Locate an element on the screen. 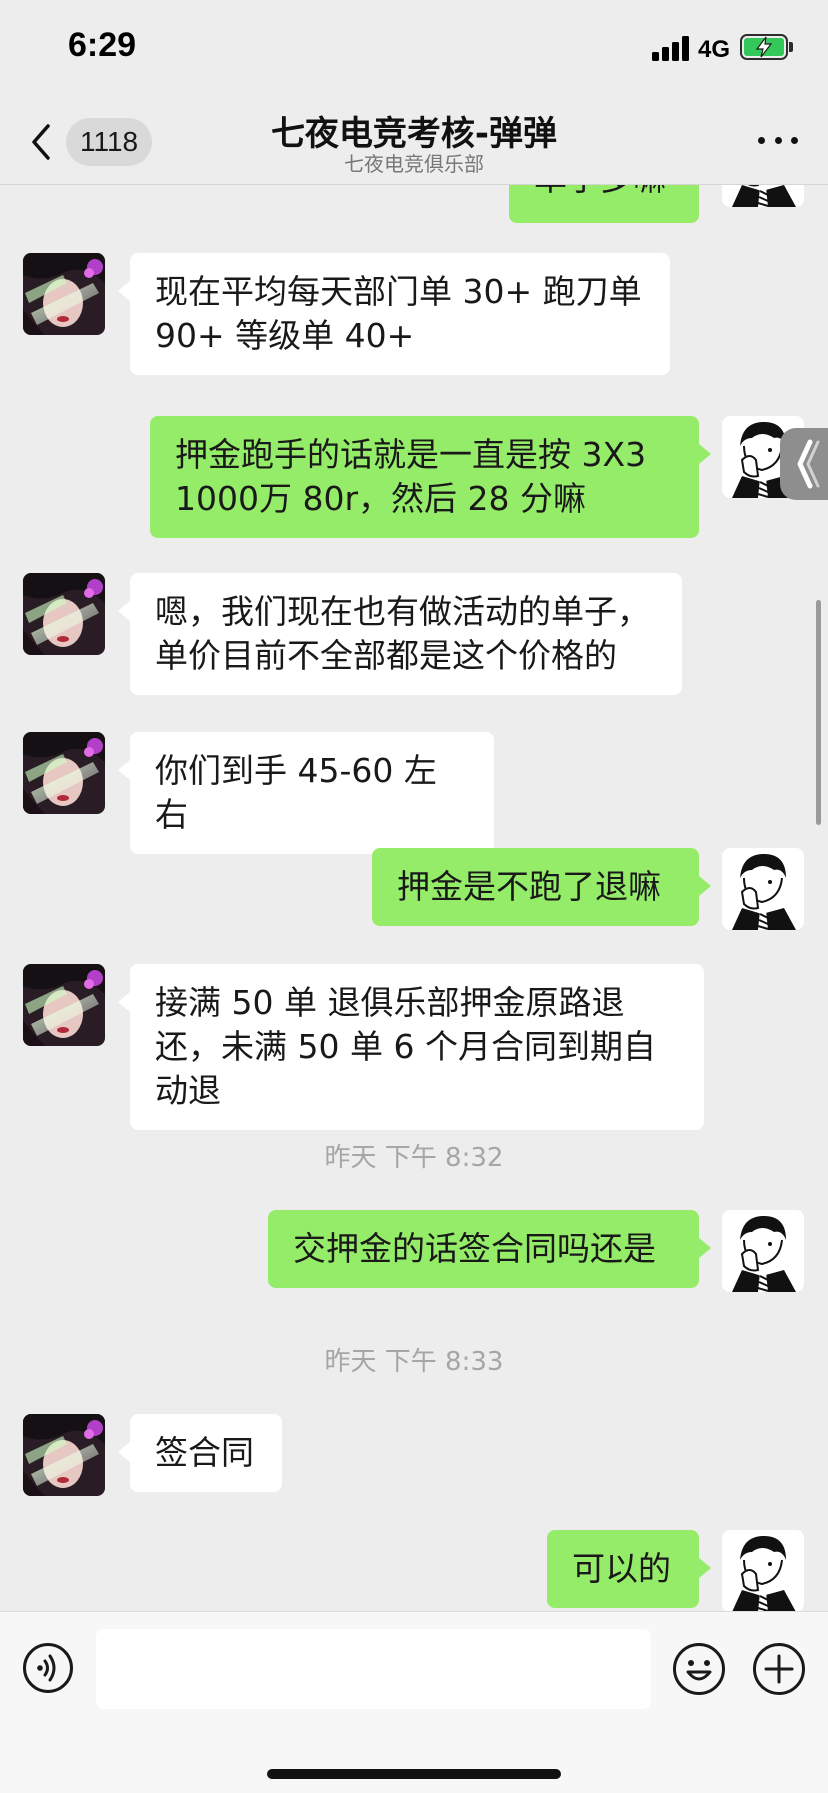 The image size is (828, 1793). message-input is located at coordinates (373, 1669).